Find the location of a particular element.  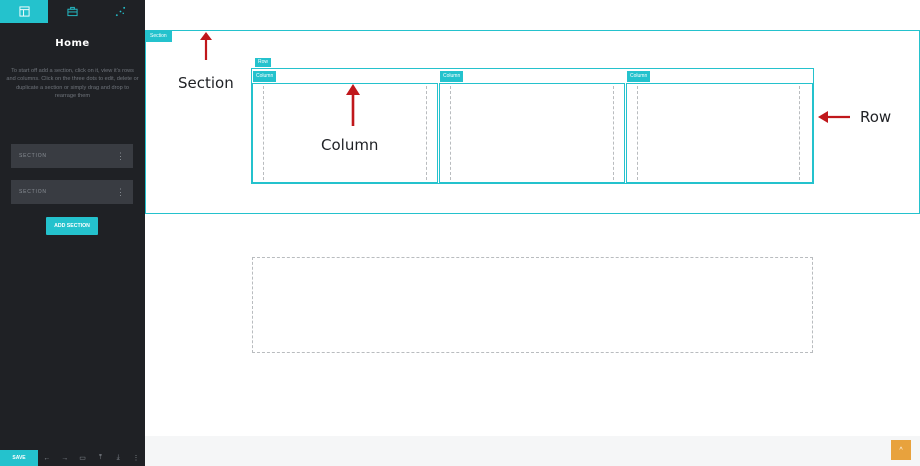

download-icon: ⤓ is located at coordinates (118, 458).